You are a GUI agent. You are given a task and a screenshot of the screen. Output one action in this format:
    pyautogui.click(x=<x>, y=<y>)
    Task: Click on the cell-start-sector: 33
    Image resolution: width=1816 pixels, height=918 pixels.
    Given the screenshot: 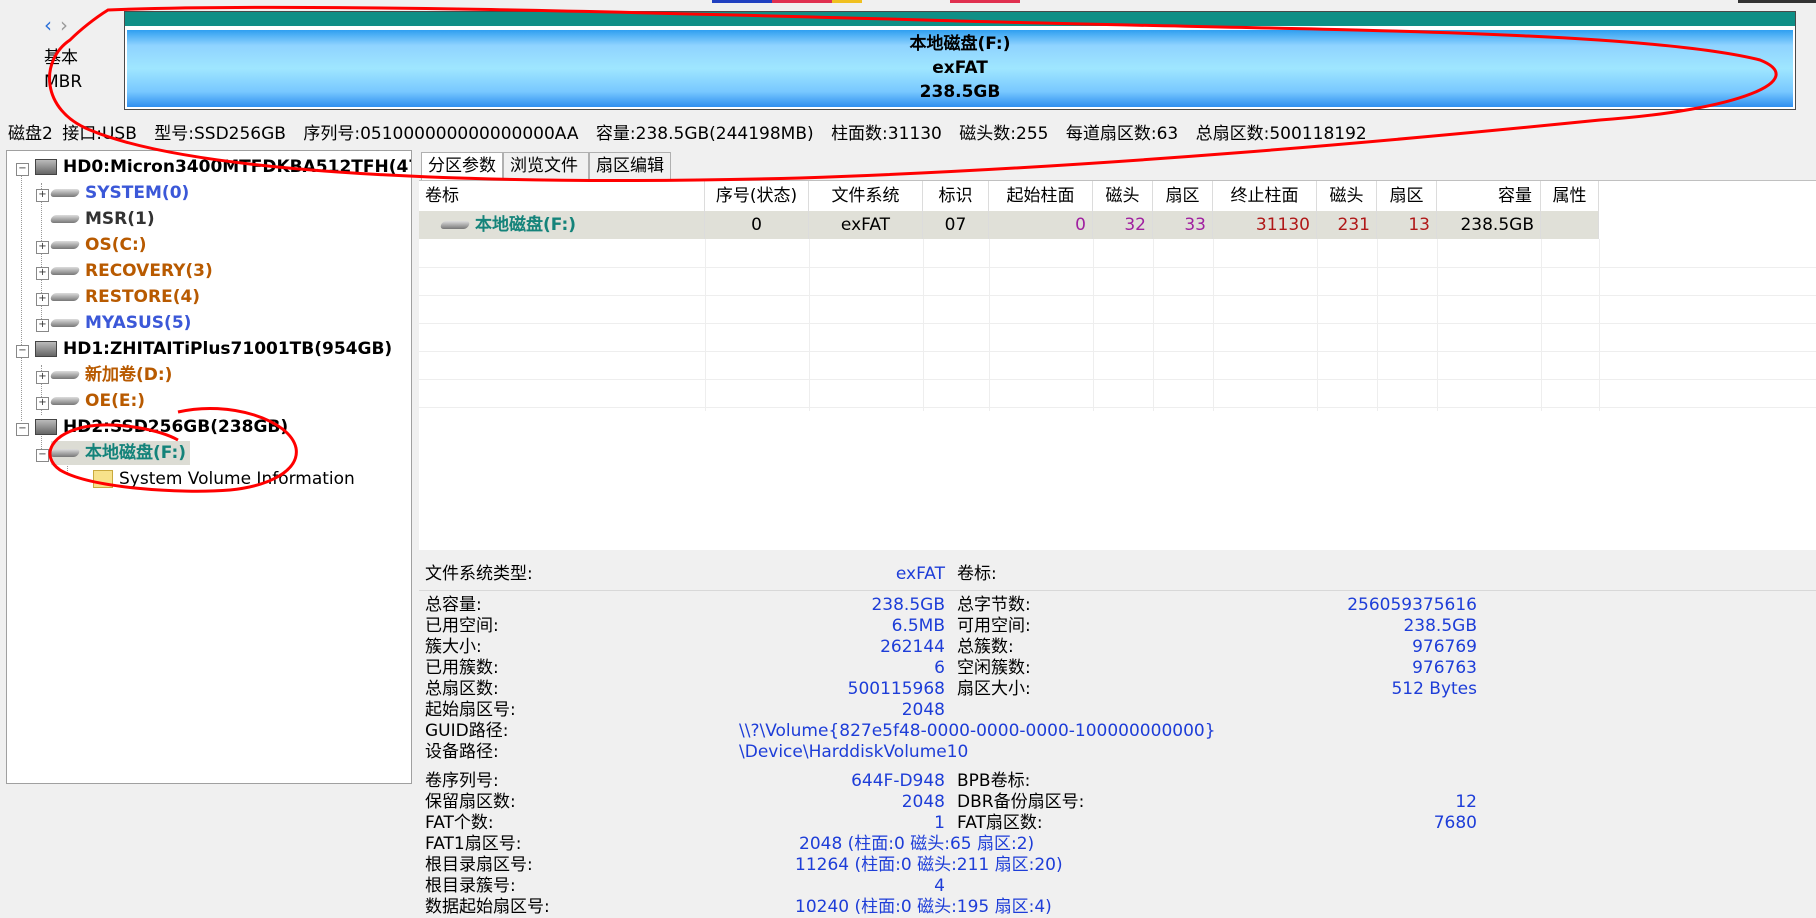 What is the action you would take?
    pyautogui.click(x=1183, y=225)
    